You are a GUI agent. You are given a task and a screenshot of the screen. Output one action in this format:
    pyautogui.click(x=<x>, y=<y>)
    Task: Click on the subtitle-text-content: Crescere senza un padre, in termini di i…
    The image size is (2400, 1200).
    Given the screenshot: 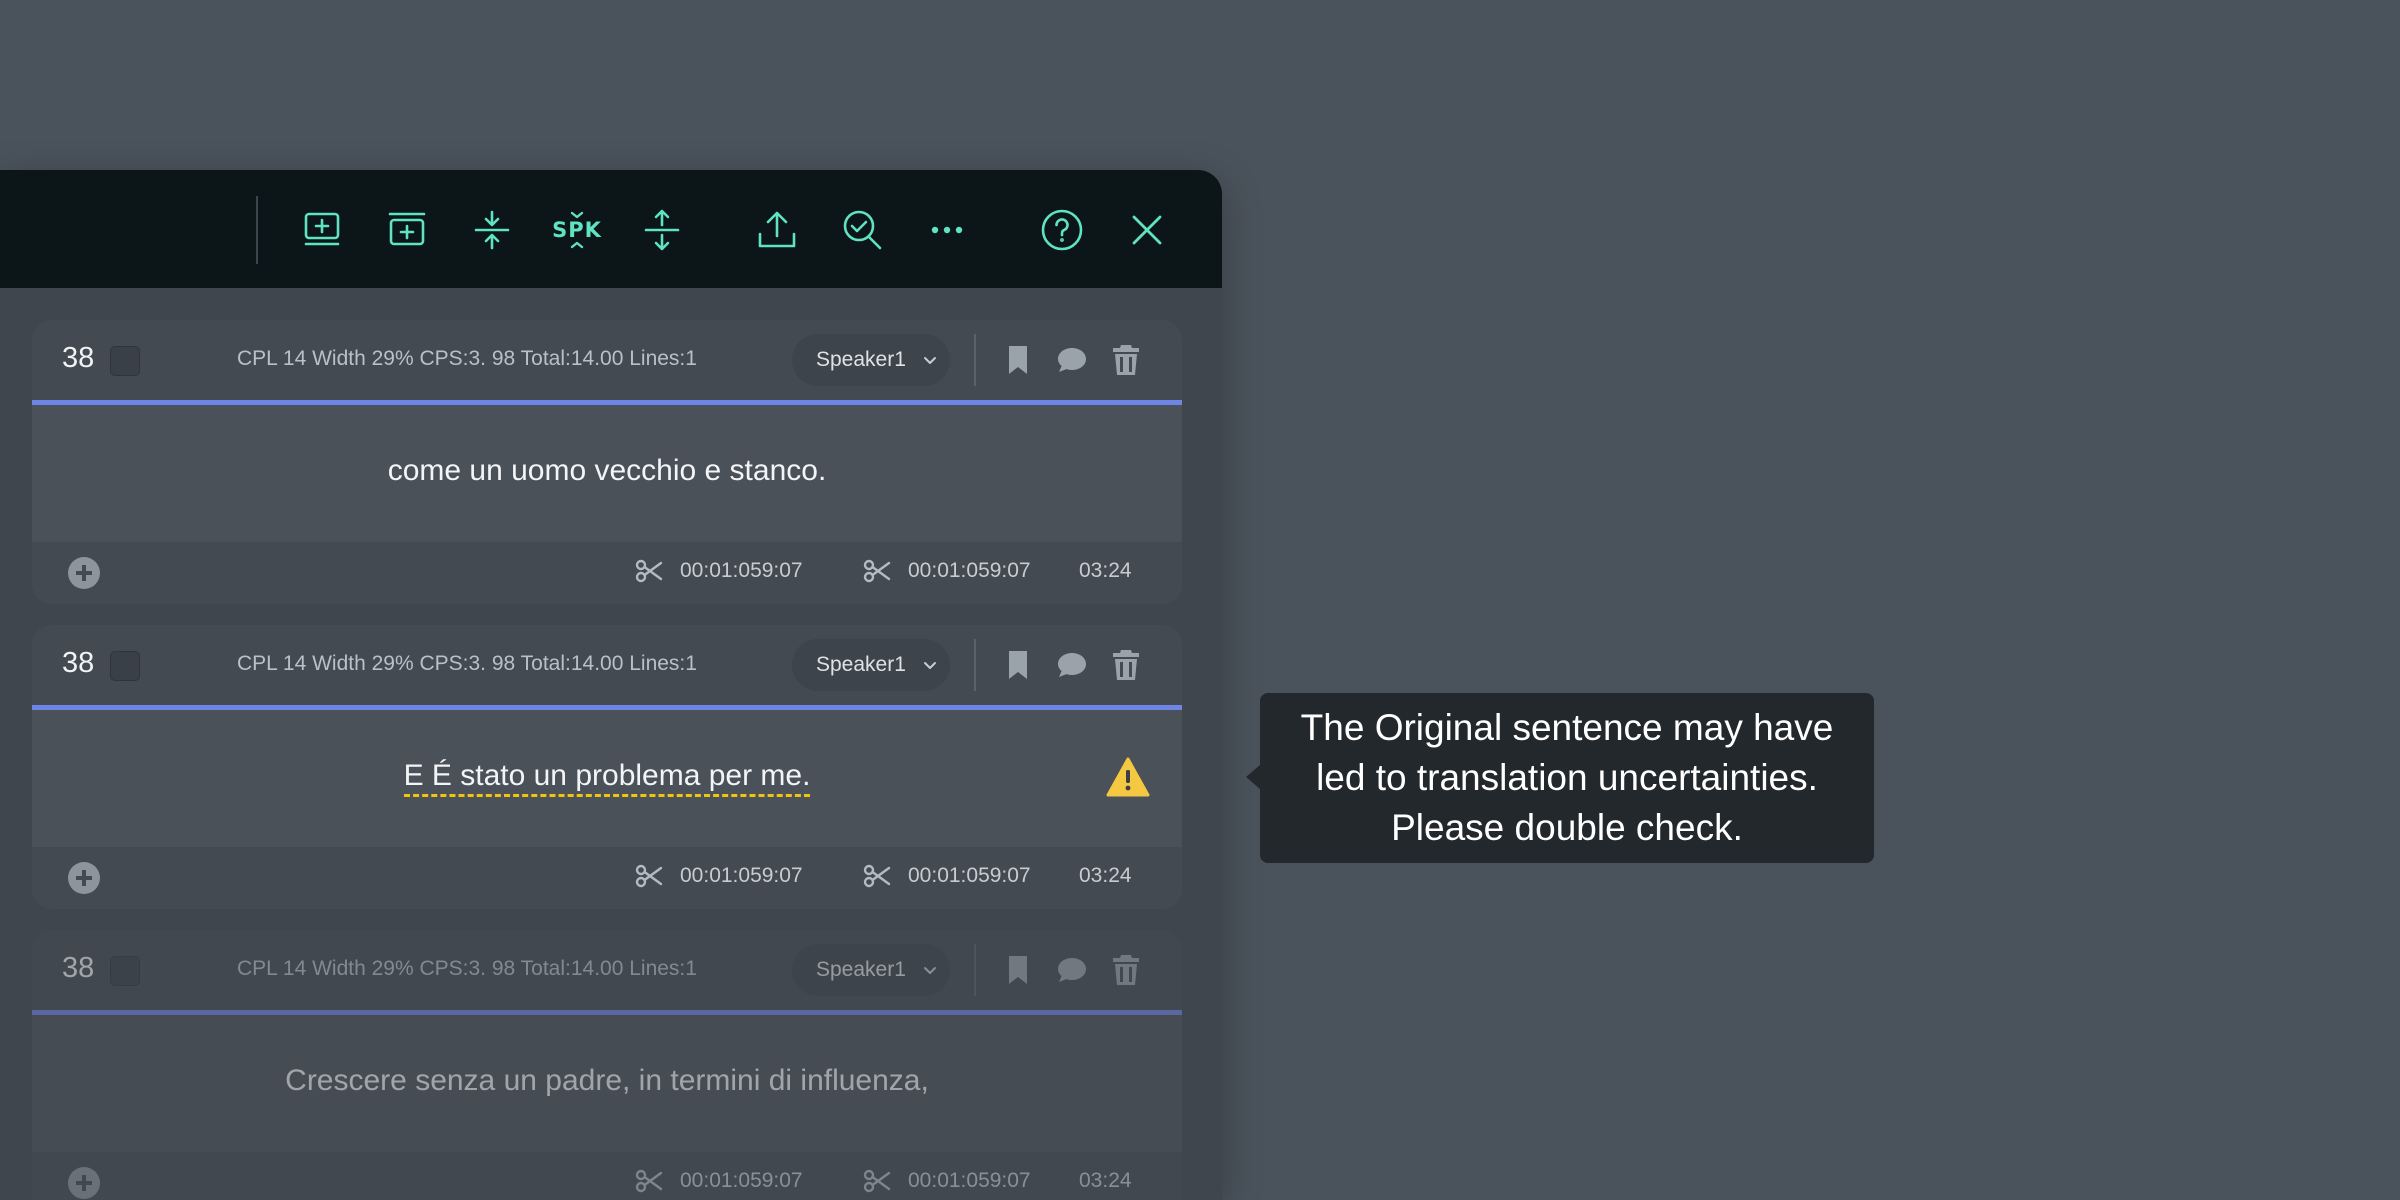 What is the action you would take?
    pyautogui.click(x=607, y=1080)
    